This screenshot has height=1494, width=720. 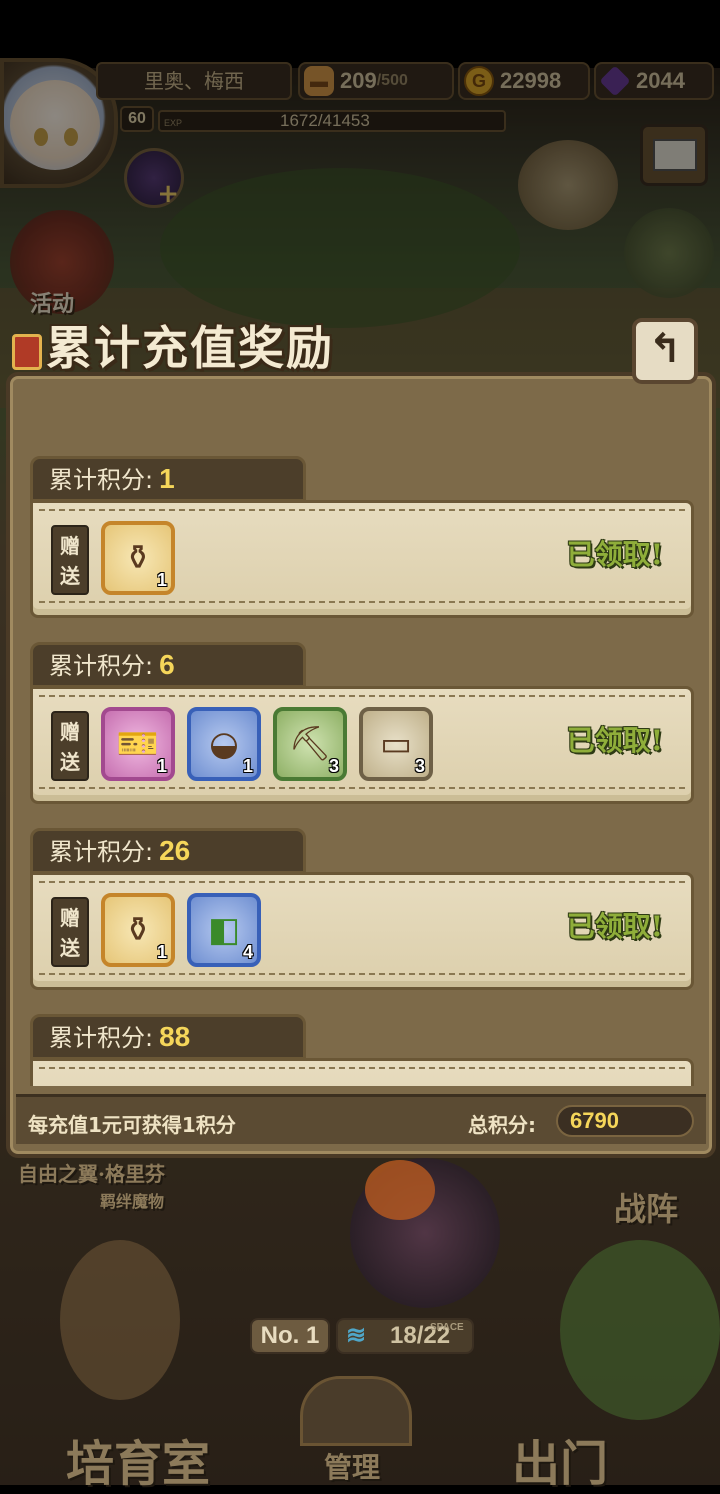 What do you see at coordinates (356, 1045) in the screenshot?
I see `tier-row: 累计积分: 88` at bounding box center [356, 1045].